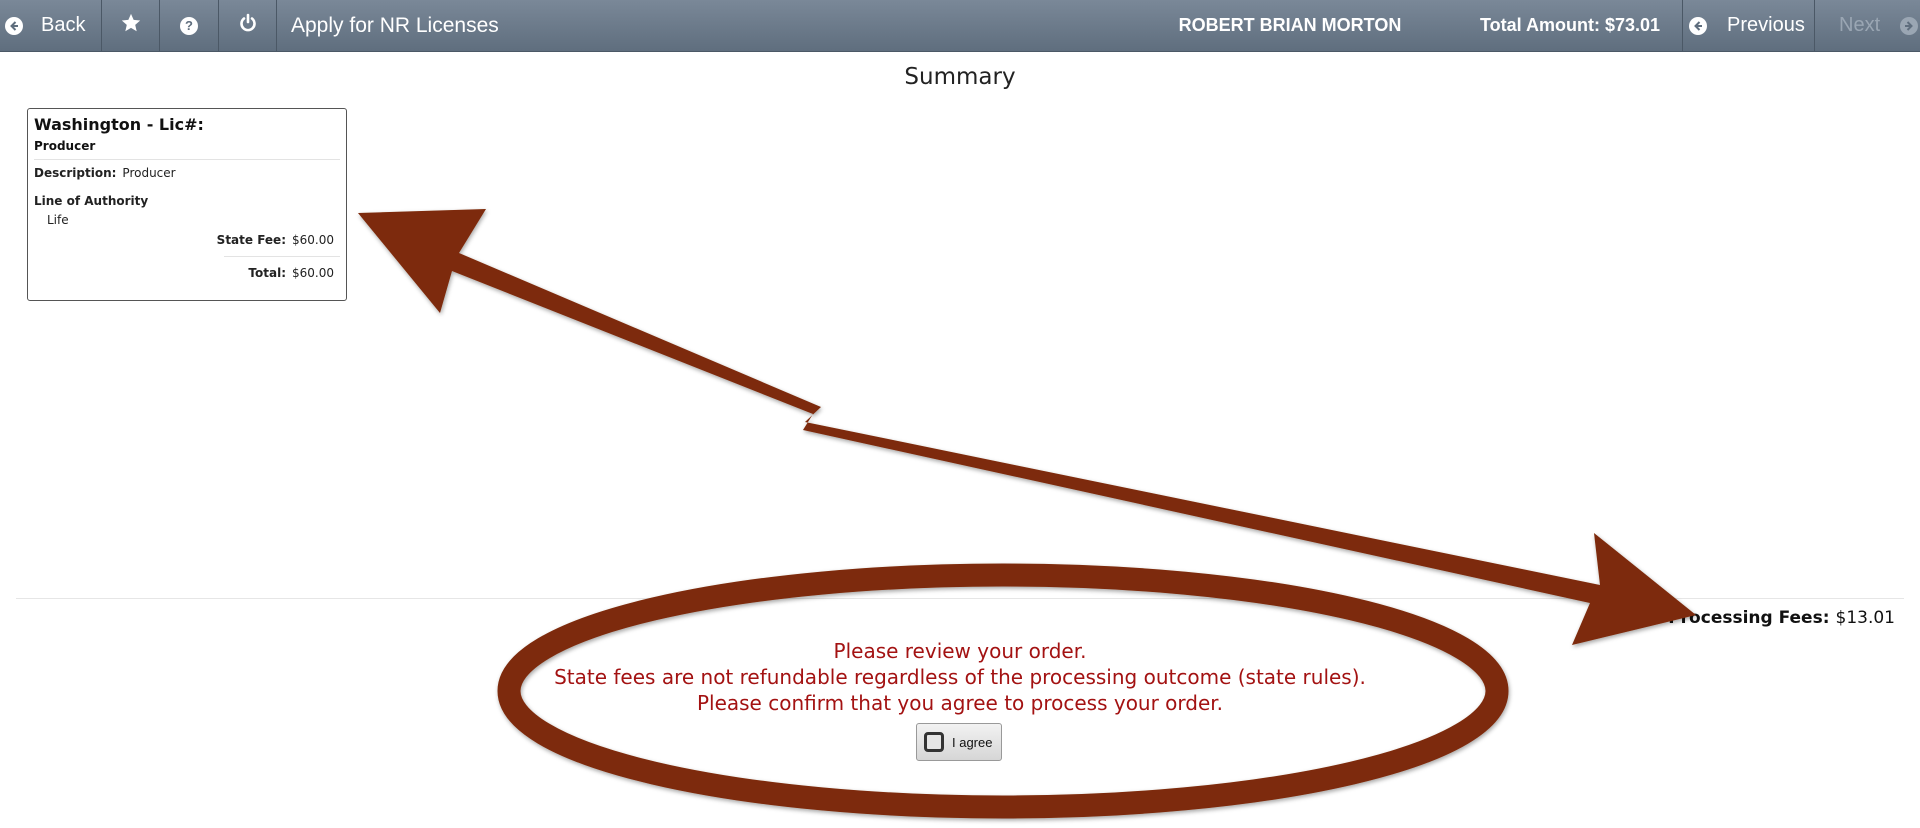  Describe the element at coordinates (91, 201) in the screenshot. I see `line-of-authority-label: Line of Authority` at that location.